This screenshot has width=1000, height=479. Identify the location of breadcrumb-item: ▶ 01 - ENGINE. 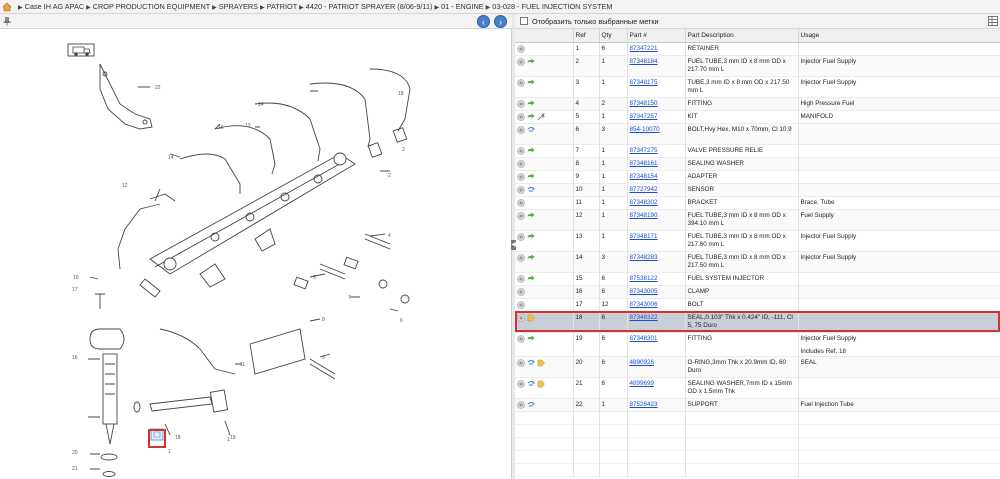
(457, 6).